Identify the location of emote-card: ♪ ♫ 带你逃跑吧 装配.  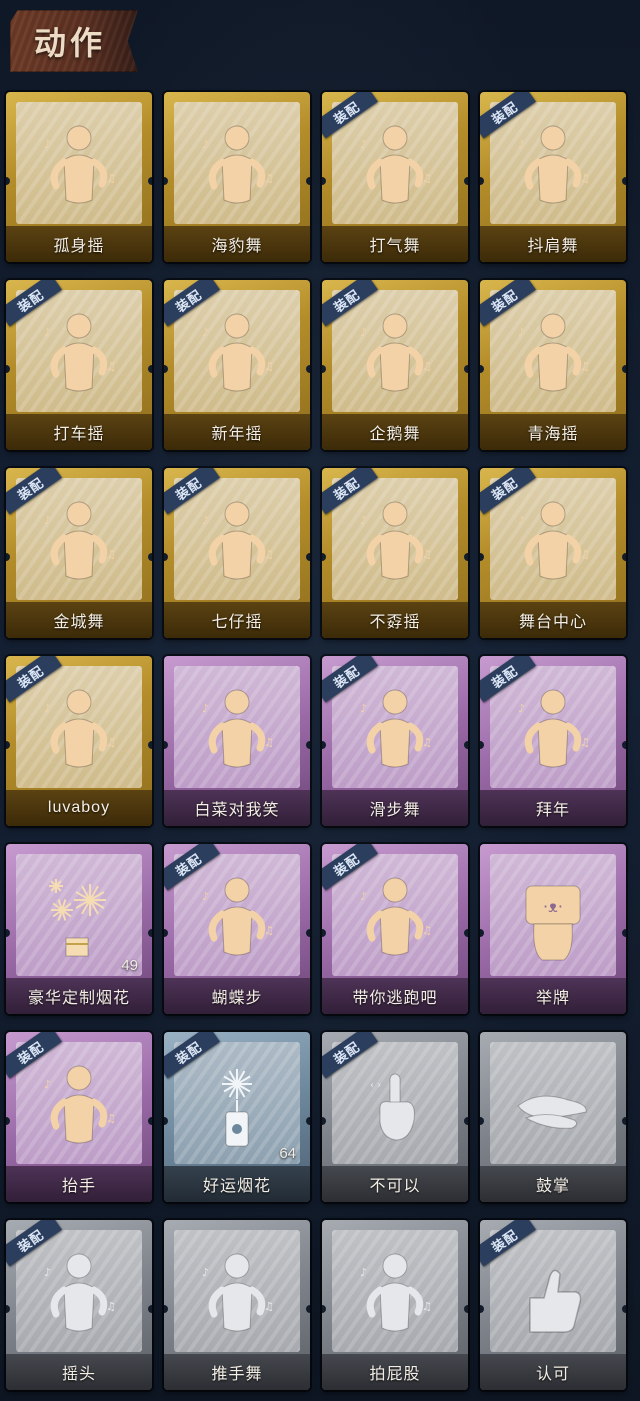
(395, 929).